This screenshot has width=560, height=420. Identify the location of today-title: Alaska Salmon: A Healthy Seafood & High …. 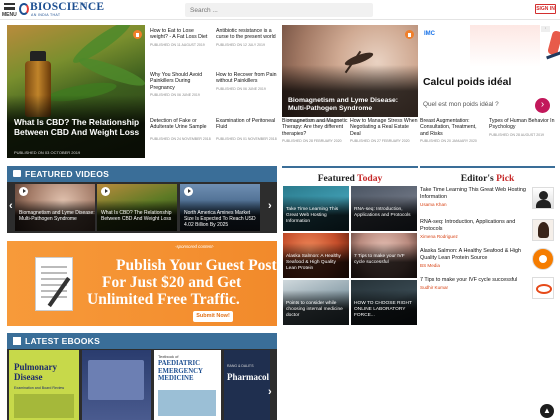
(316, 263).